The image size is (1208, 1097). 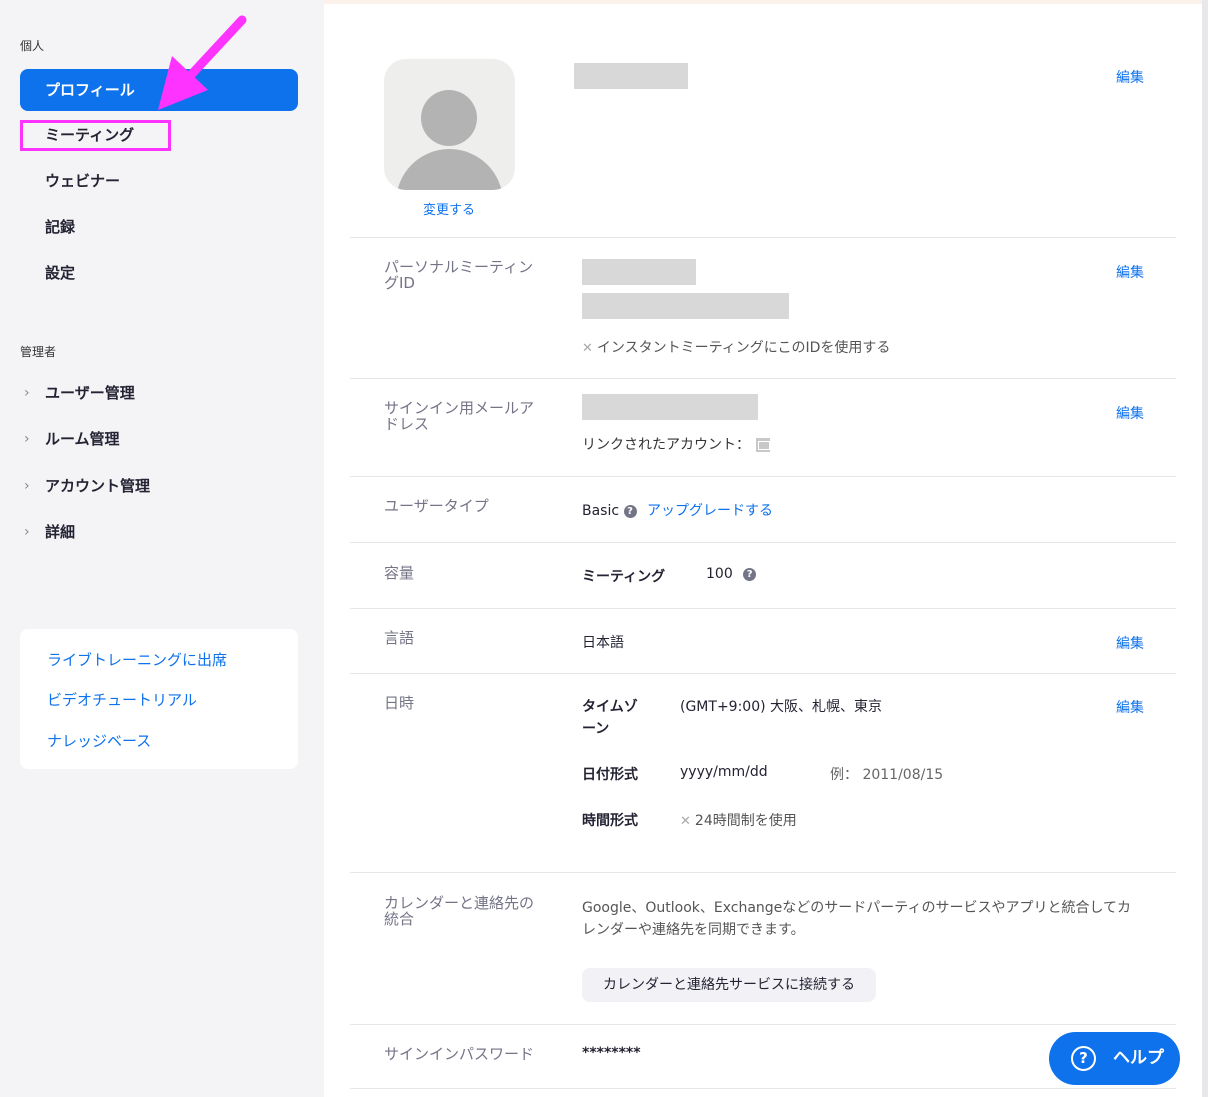 What do you see at coordinates (60, 532) in the screenshot?
I see `sidebar-item-label: 詳細` at bounding box center [60, 532].